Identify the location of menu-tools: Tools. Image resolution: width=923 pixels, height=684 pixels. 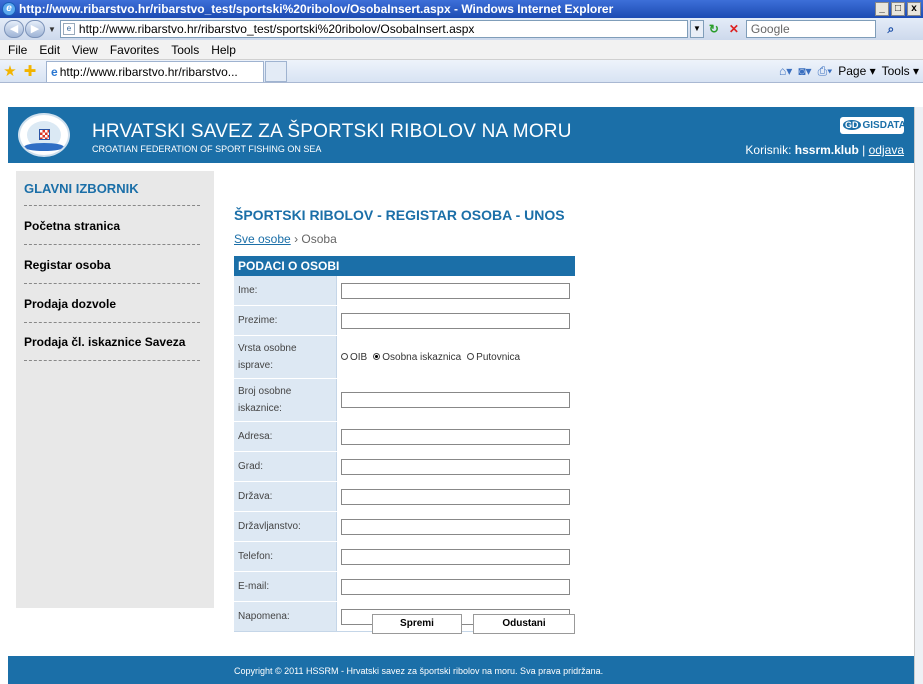
(185, 50).